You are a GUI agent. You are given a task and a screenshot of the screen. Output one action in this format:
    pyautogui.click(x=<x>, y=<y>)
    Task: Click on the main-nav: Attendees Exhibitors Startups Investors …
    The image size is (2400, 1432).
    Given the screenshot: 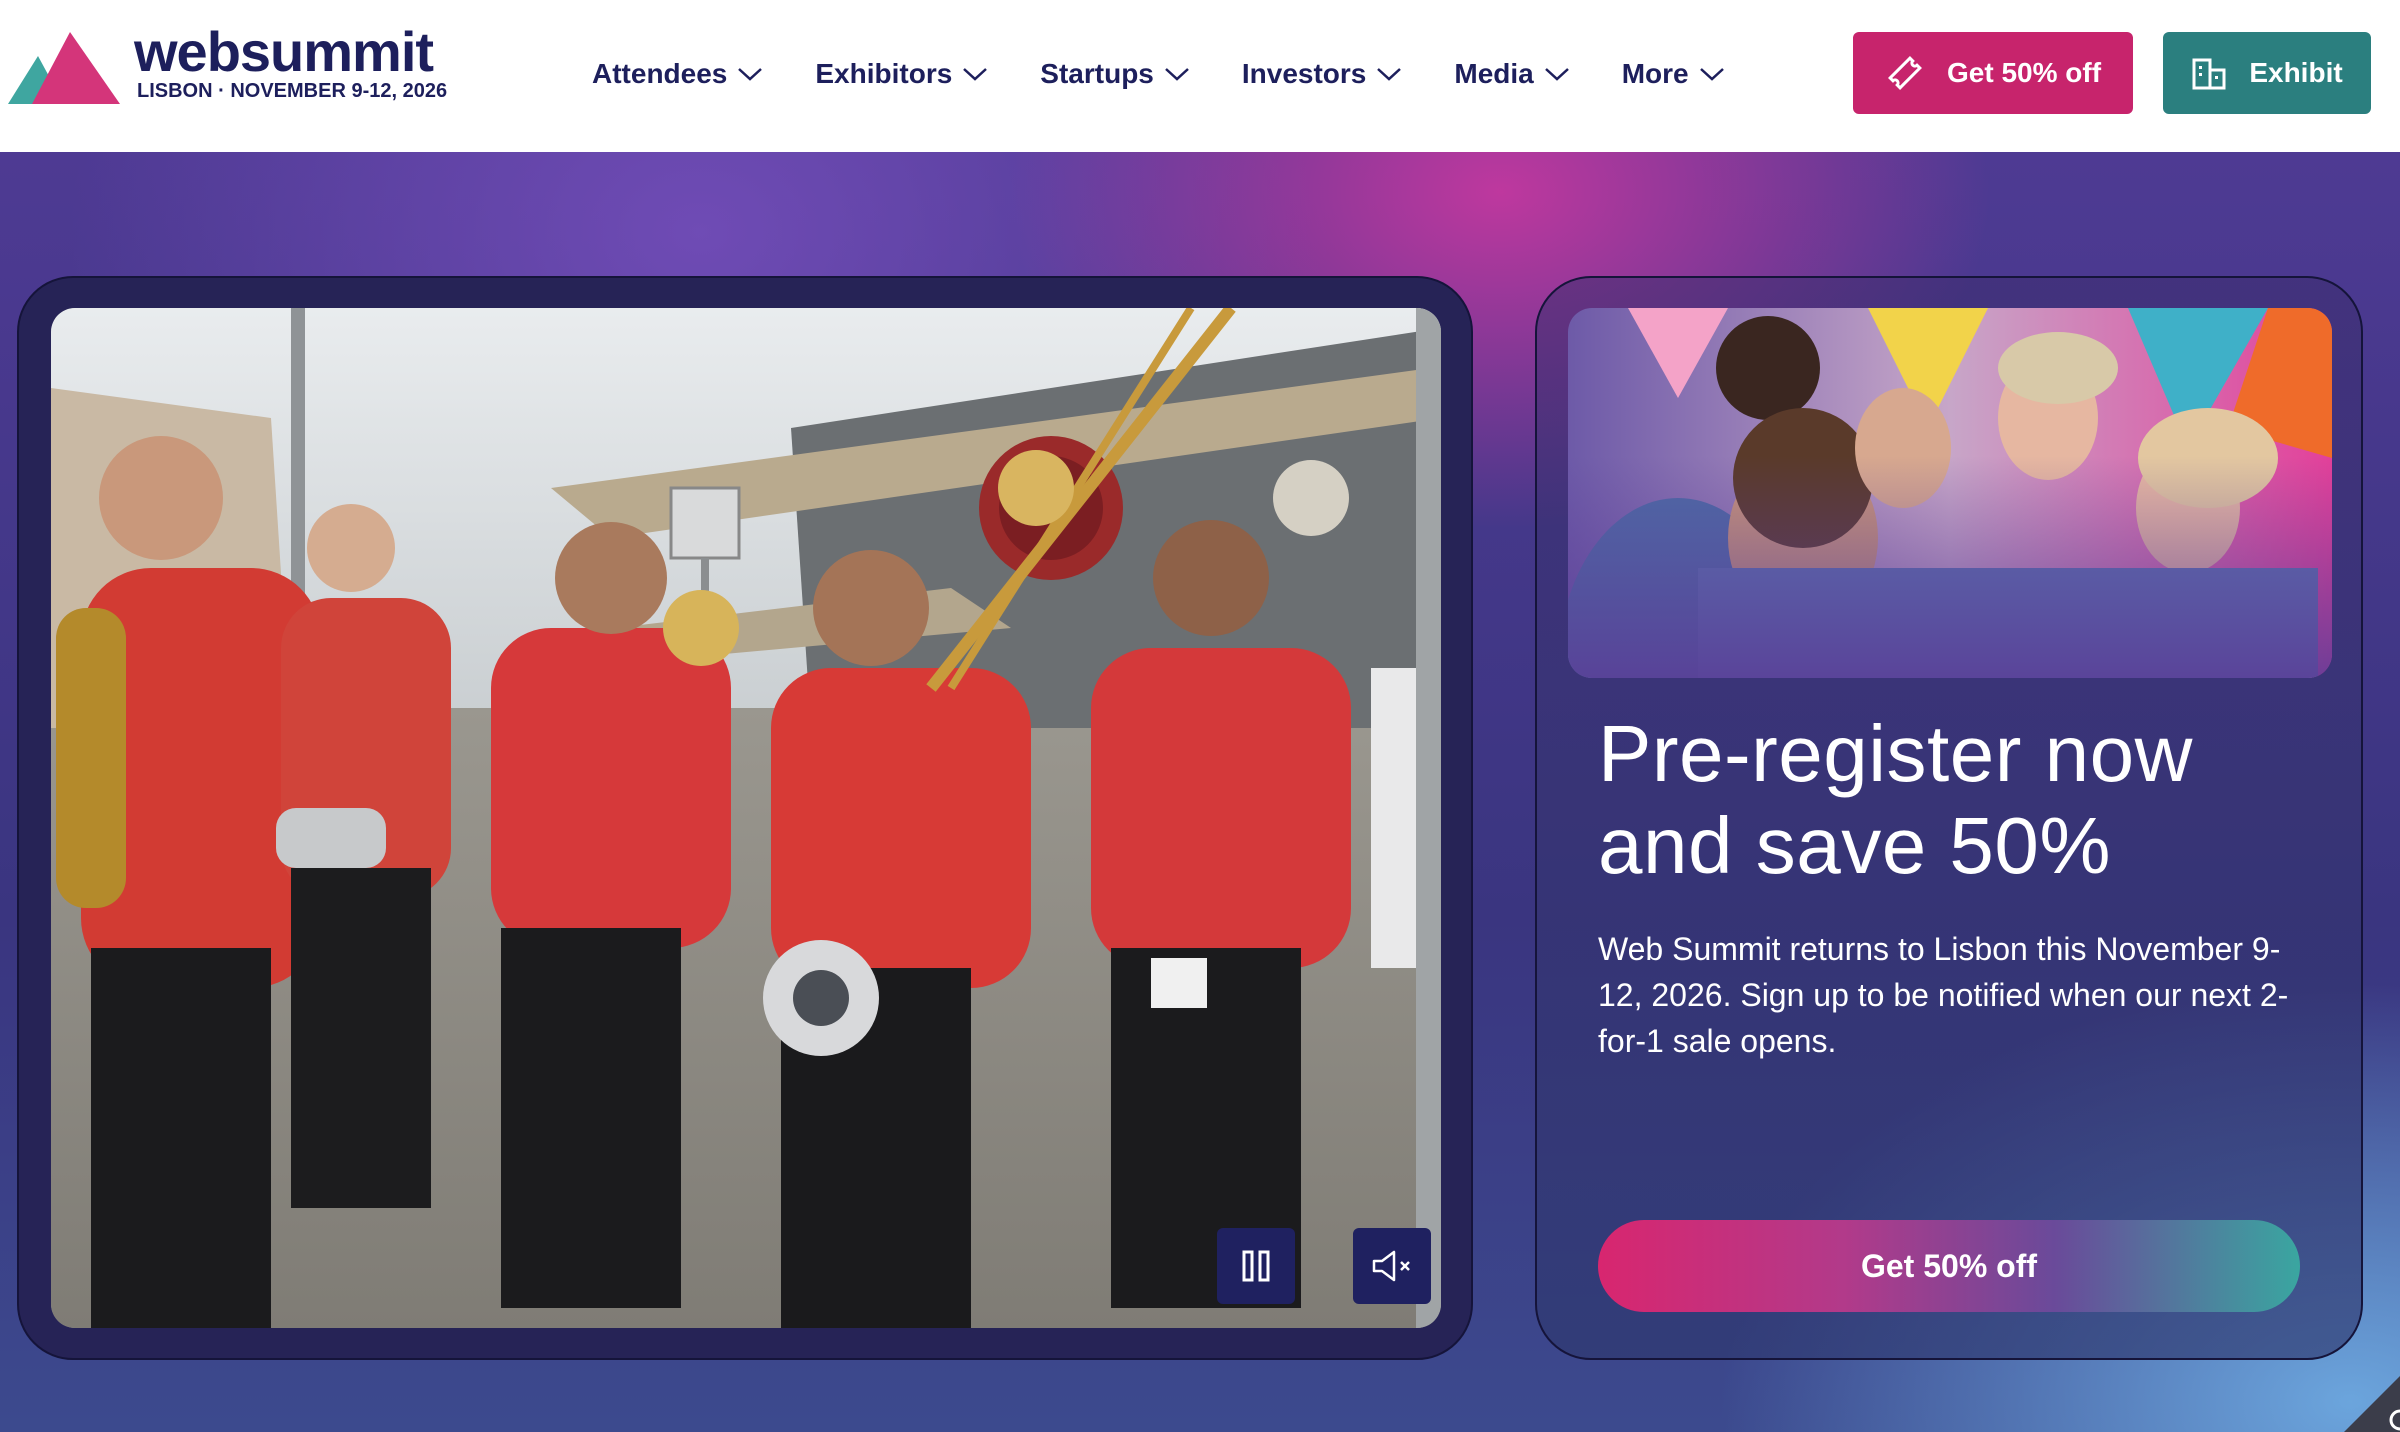 What is the action you would take?
    pyautogui.click(x=1184, y=74)
    